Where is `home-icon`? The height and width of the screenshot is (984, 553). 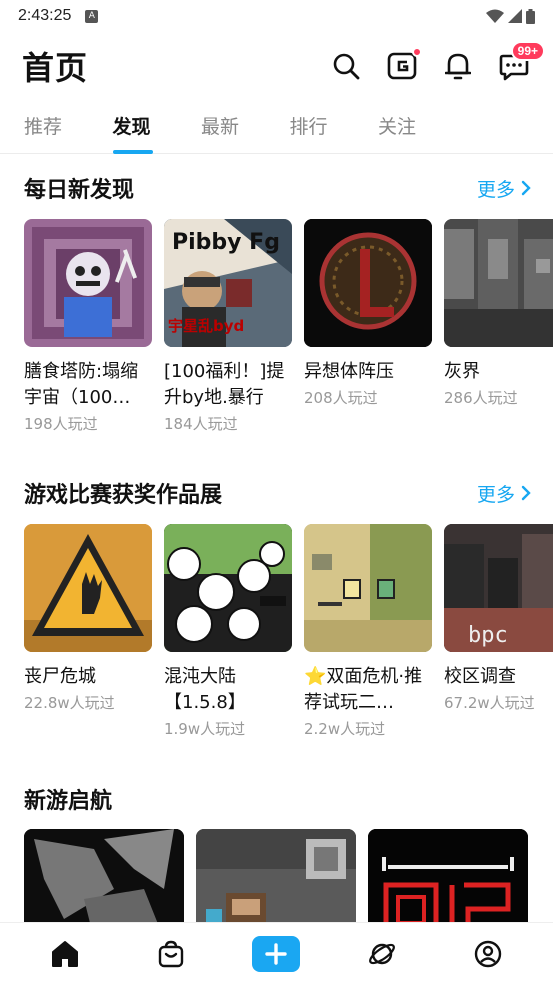
home-icon is located at coordinates (64, 953).